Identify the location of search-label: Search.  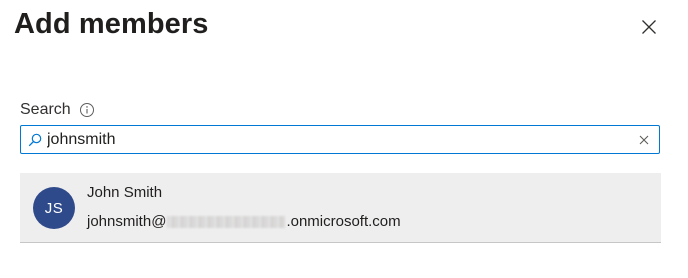
(45, 109).